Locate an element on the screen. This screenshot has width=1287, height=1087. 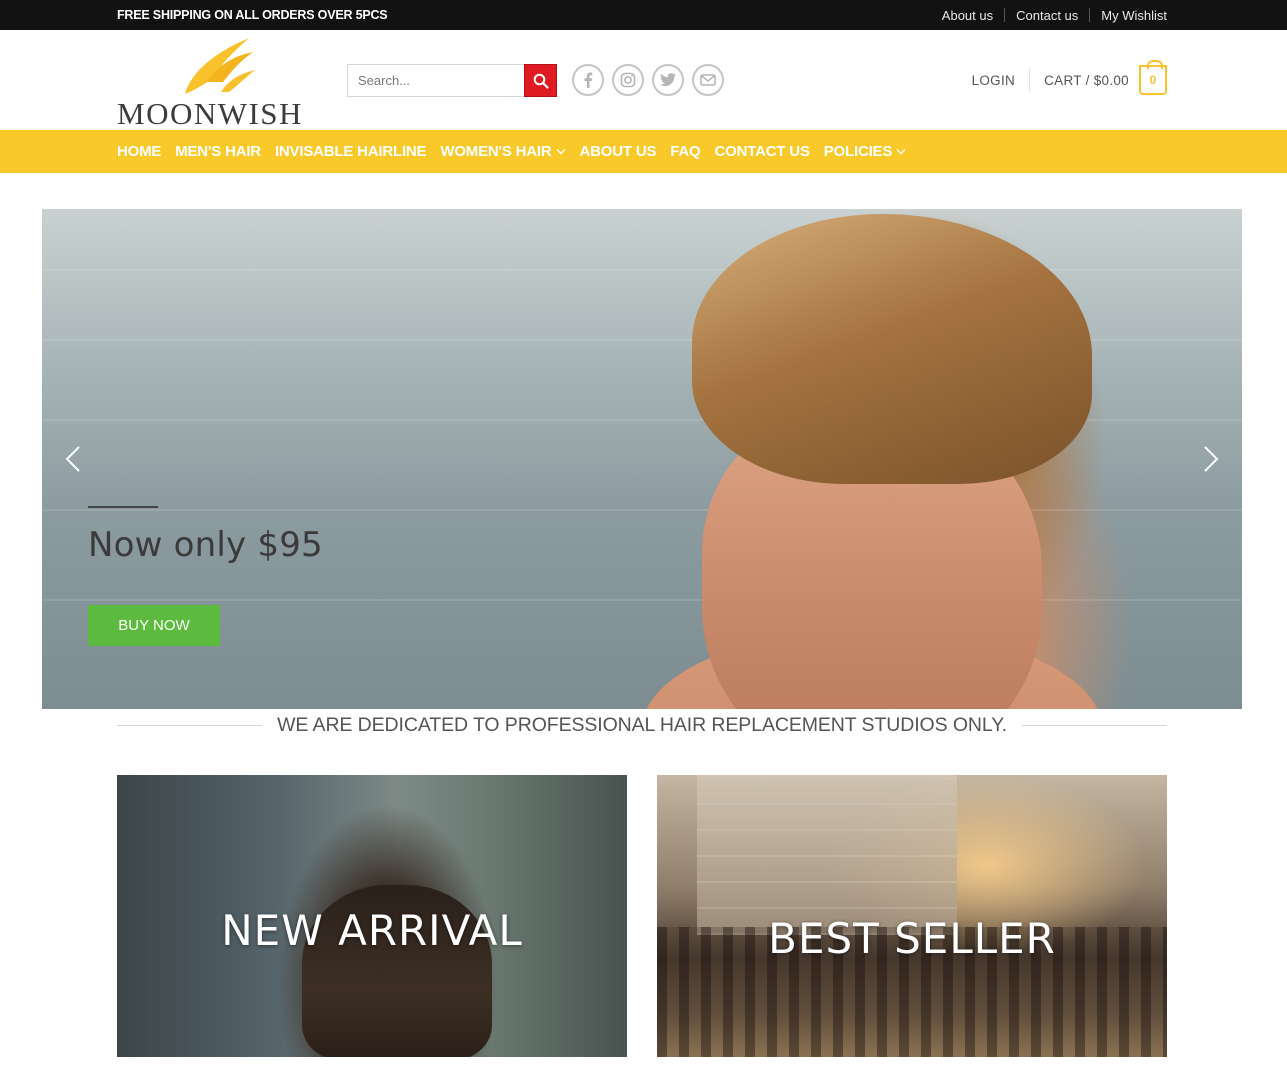
cart-count-badge: 0 is located at coordinates (1153, 77).